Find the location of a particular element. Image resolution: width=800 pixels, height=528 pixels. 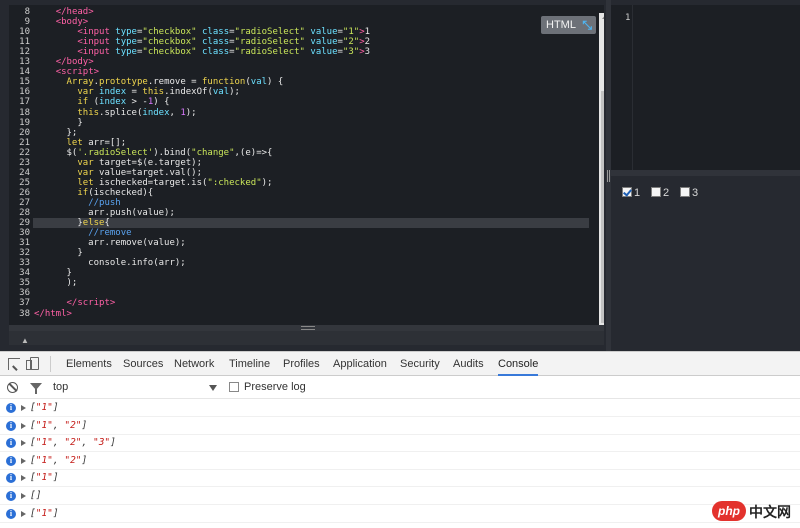

code-text: arr.remove(value); is located at coordinates (110, 243).